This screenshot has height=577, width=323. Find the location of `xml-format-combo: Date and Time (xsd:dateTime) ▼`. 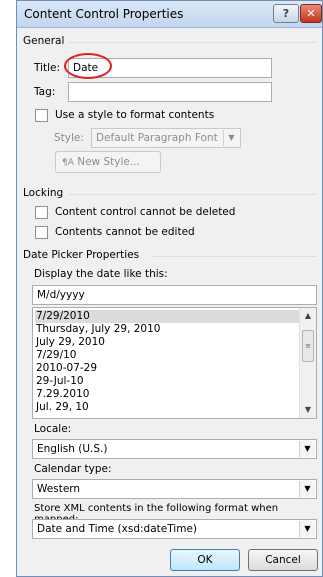

xml-format-combo: Date and Time (xsd:dateTime) ▼ is located at coordinates (174, 529).